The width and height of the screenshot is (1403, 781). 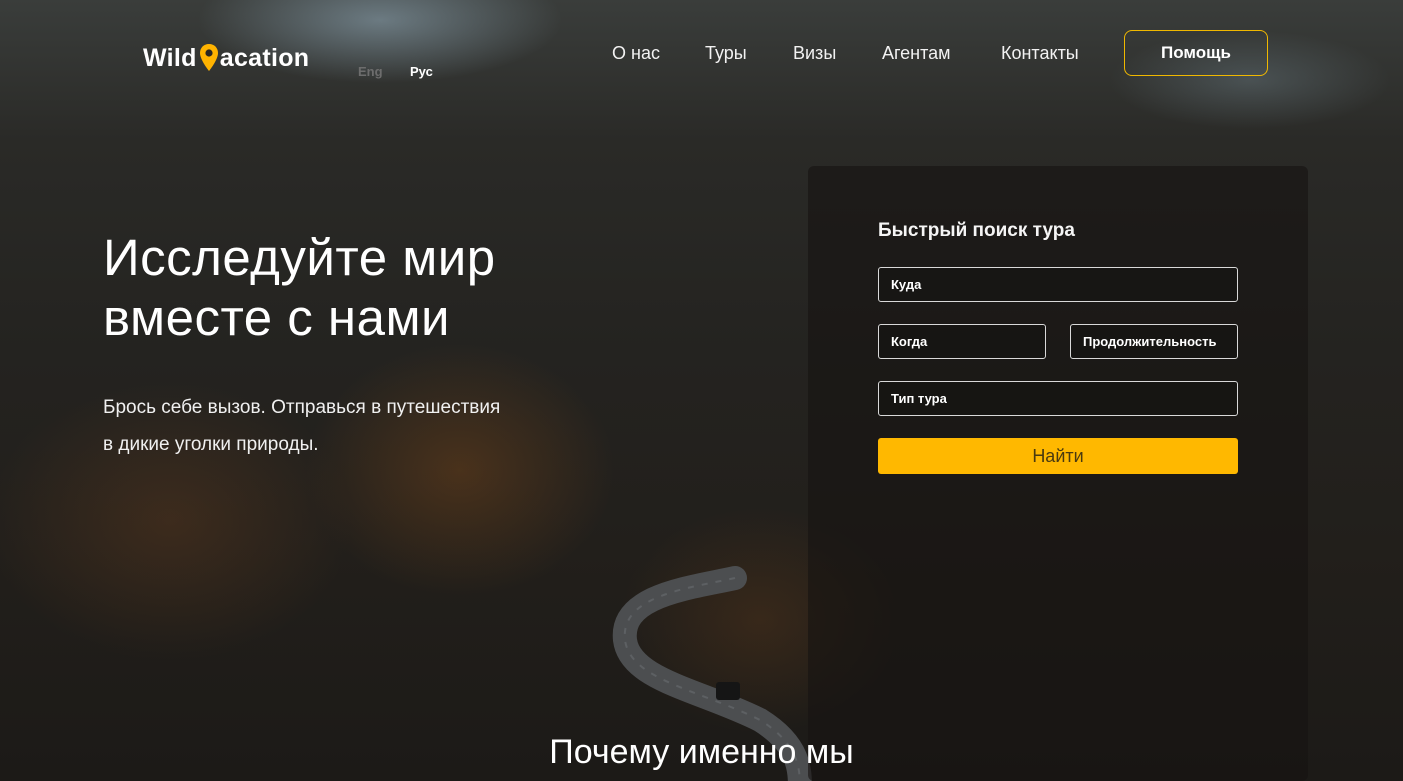 What do you see at coordinates (211, 444) in the screenshot?
I see `subtext-line-2: в дикие уголки природы.` at bounding box center [211, 444].